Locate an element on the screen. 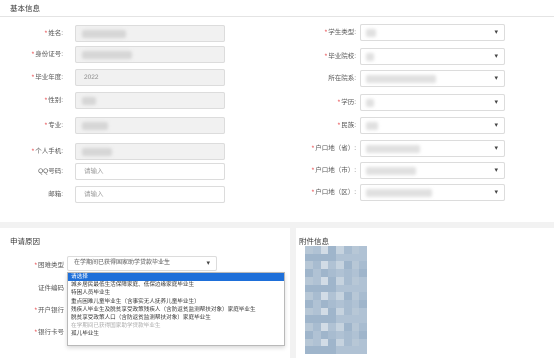 This screenshot has width=554, height=358. left-field-label: 邮箱: is located at coordinates (36, 195).